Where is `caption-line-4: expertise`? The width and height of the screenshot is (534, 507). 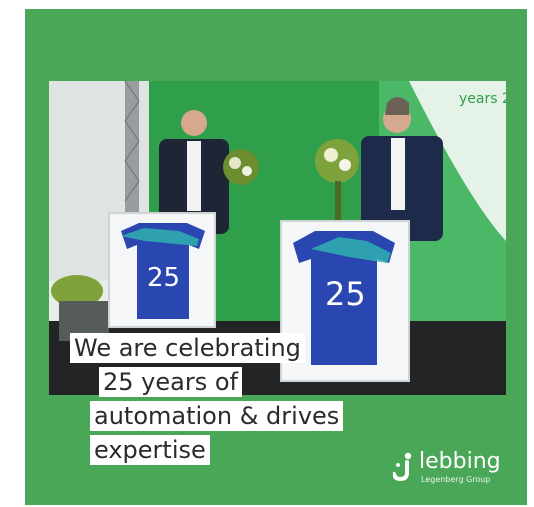 caption-line-4: expertise is located at coordinates (150, 450).